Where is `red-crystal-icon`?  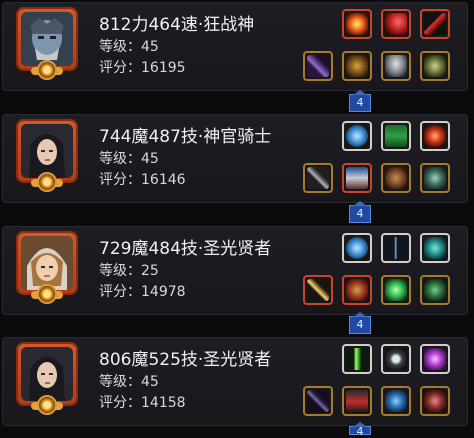 red-crystal-icon is located at coordinates (396, 24).